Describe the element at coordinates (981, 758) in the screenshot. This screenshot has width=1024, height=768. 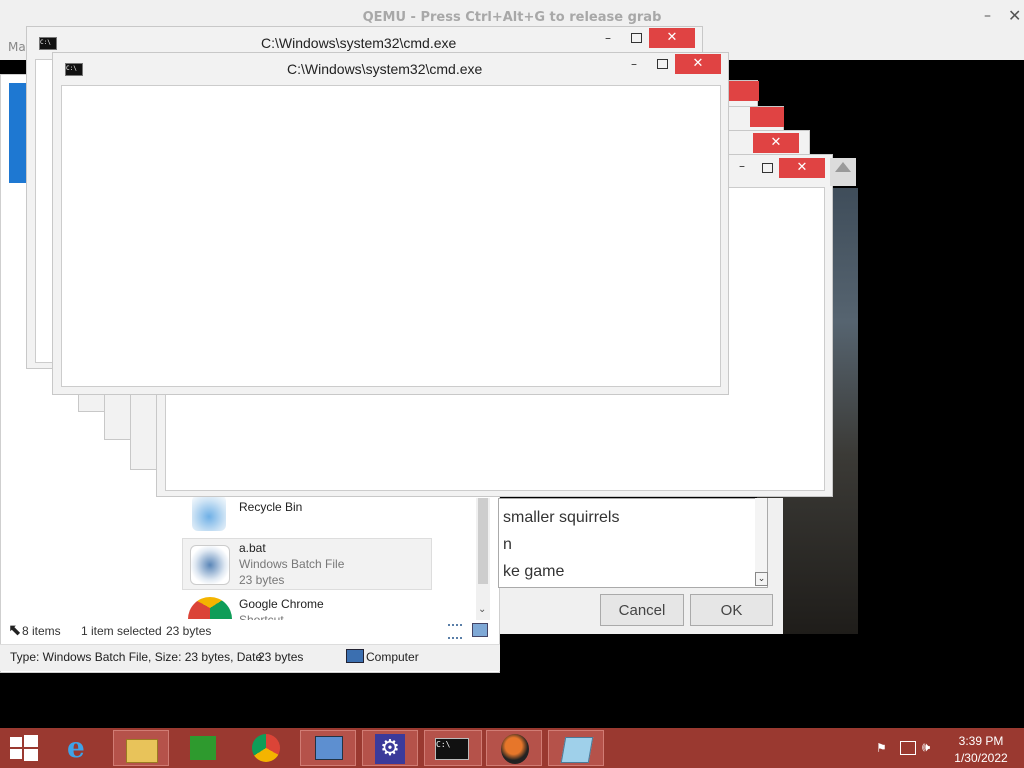
I see `clock-date: 1/30/2022` at that location.